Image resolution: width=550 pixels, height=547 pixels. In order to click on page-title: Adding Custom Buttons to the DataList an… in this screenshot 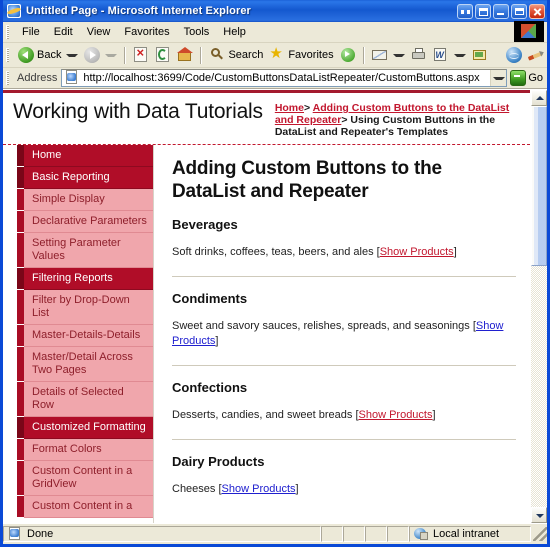, I will do `click(307, 180)`.